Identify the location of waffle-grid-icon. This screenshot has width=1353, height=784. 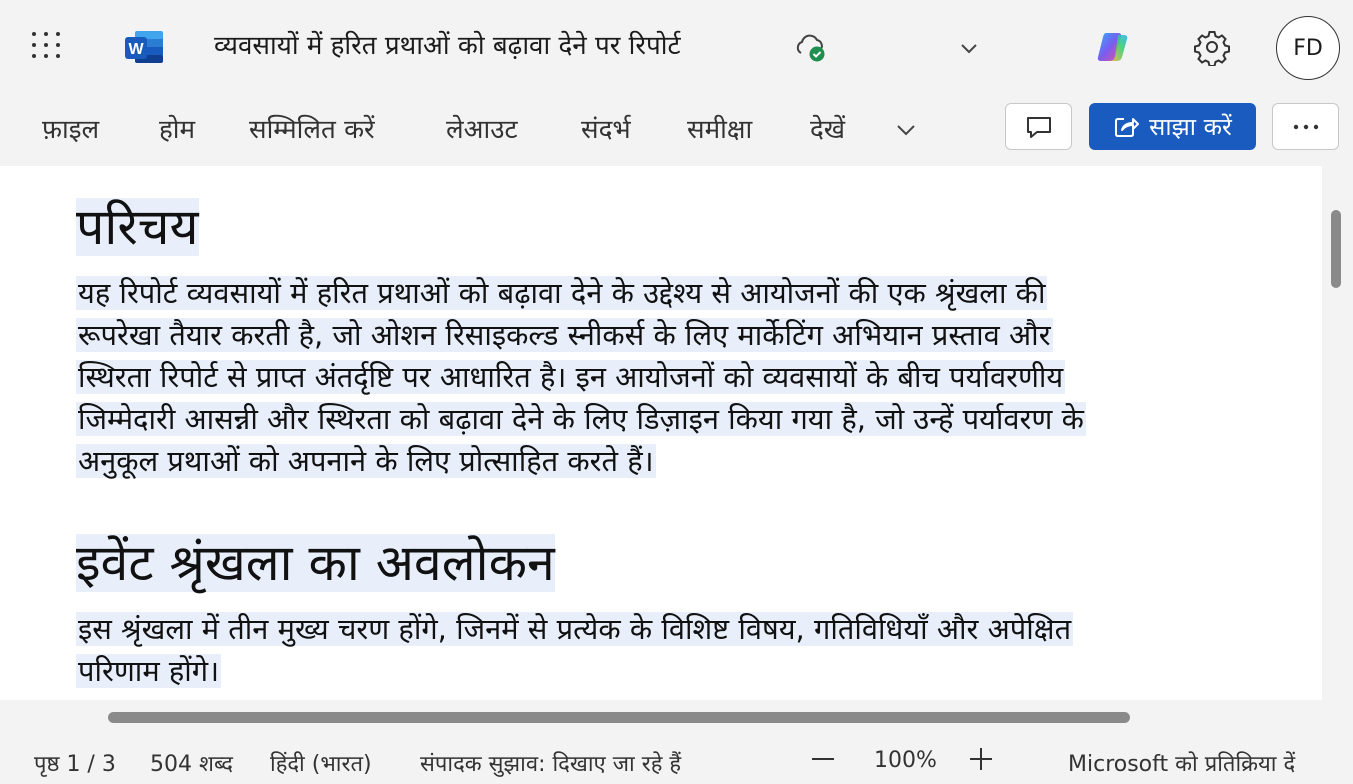
(48, 46).